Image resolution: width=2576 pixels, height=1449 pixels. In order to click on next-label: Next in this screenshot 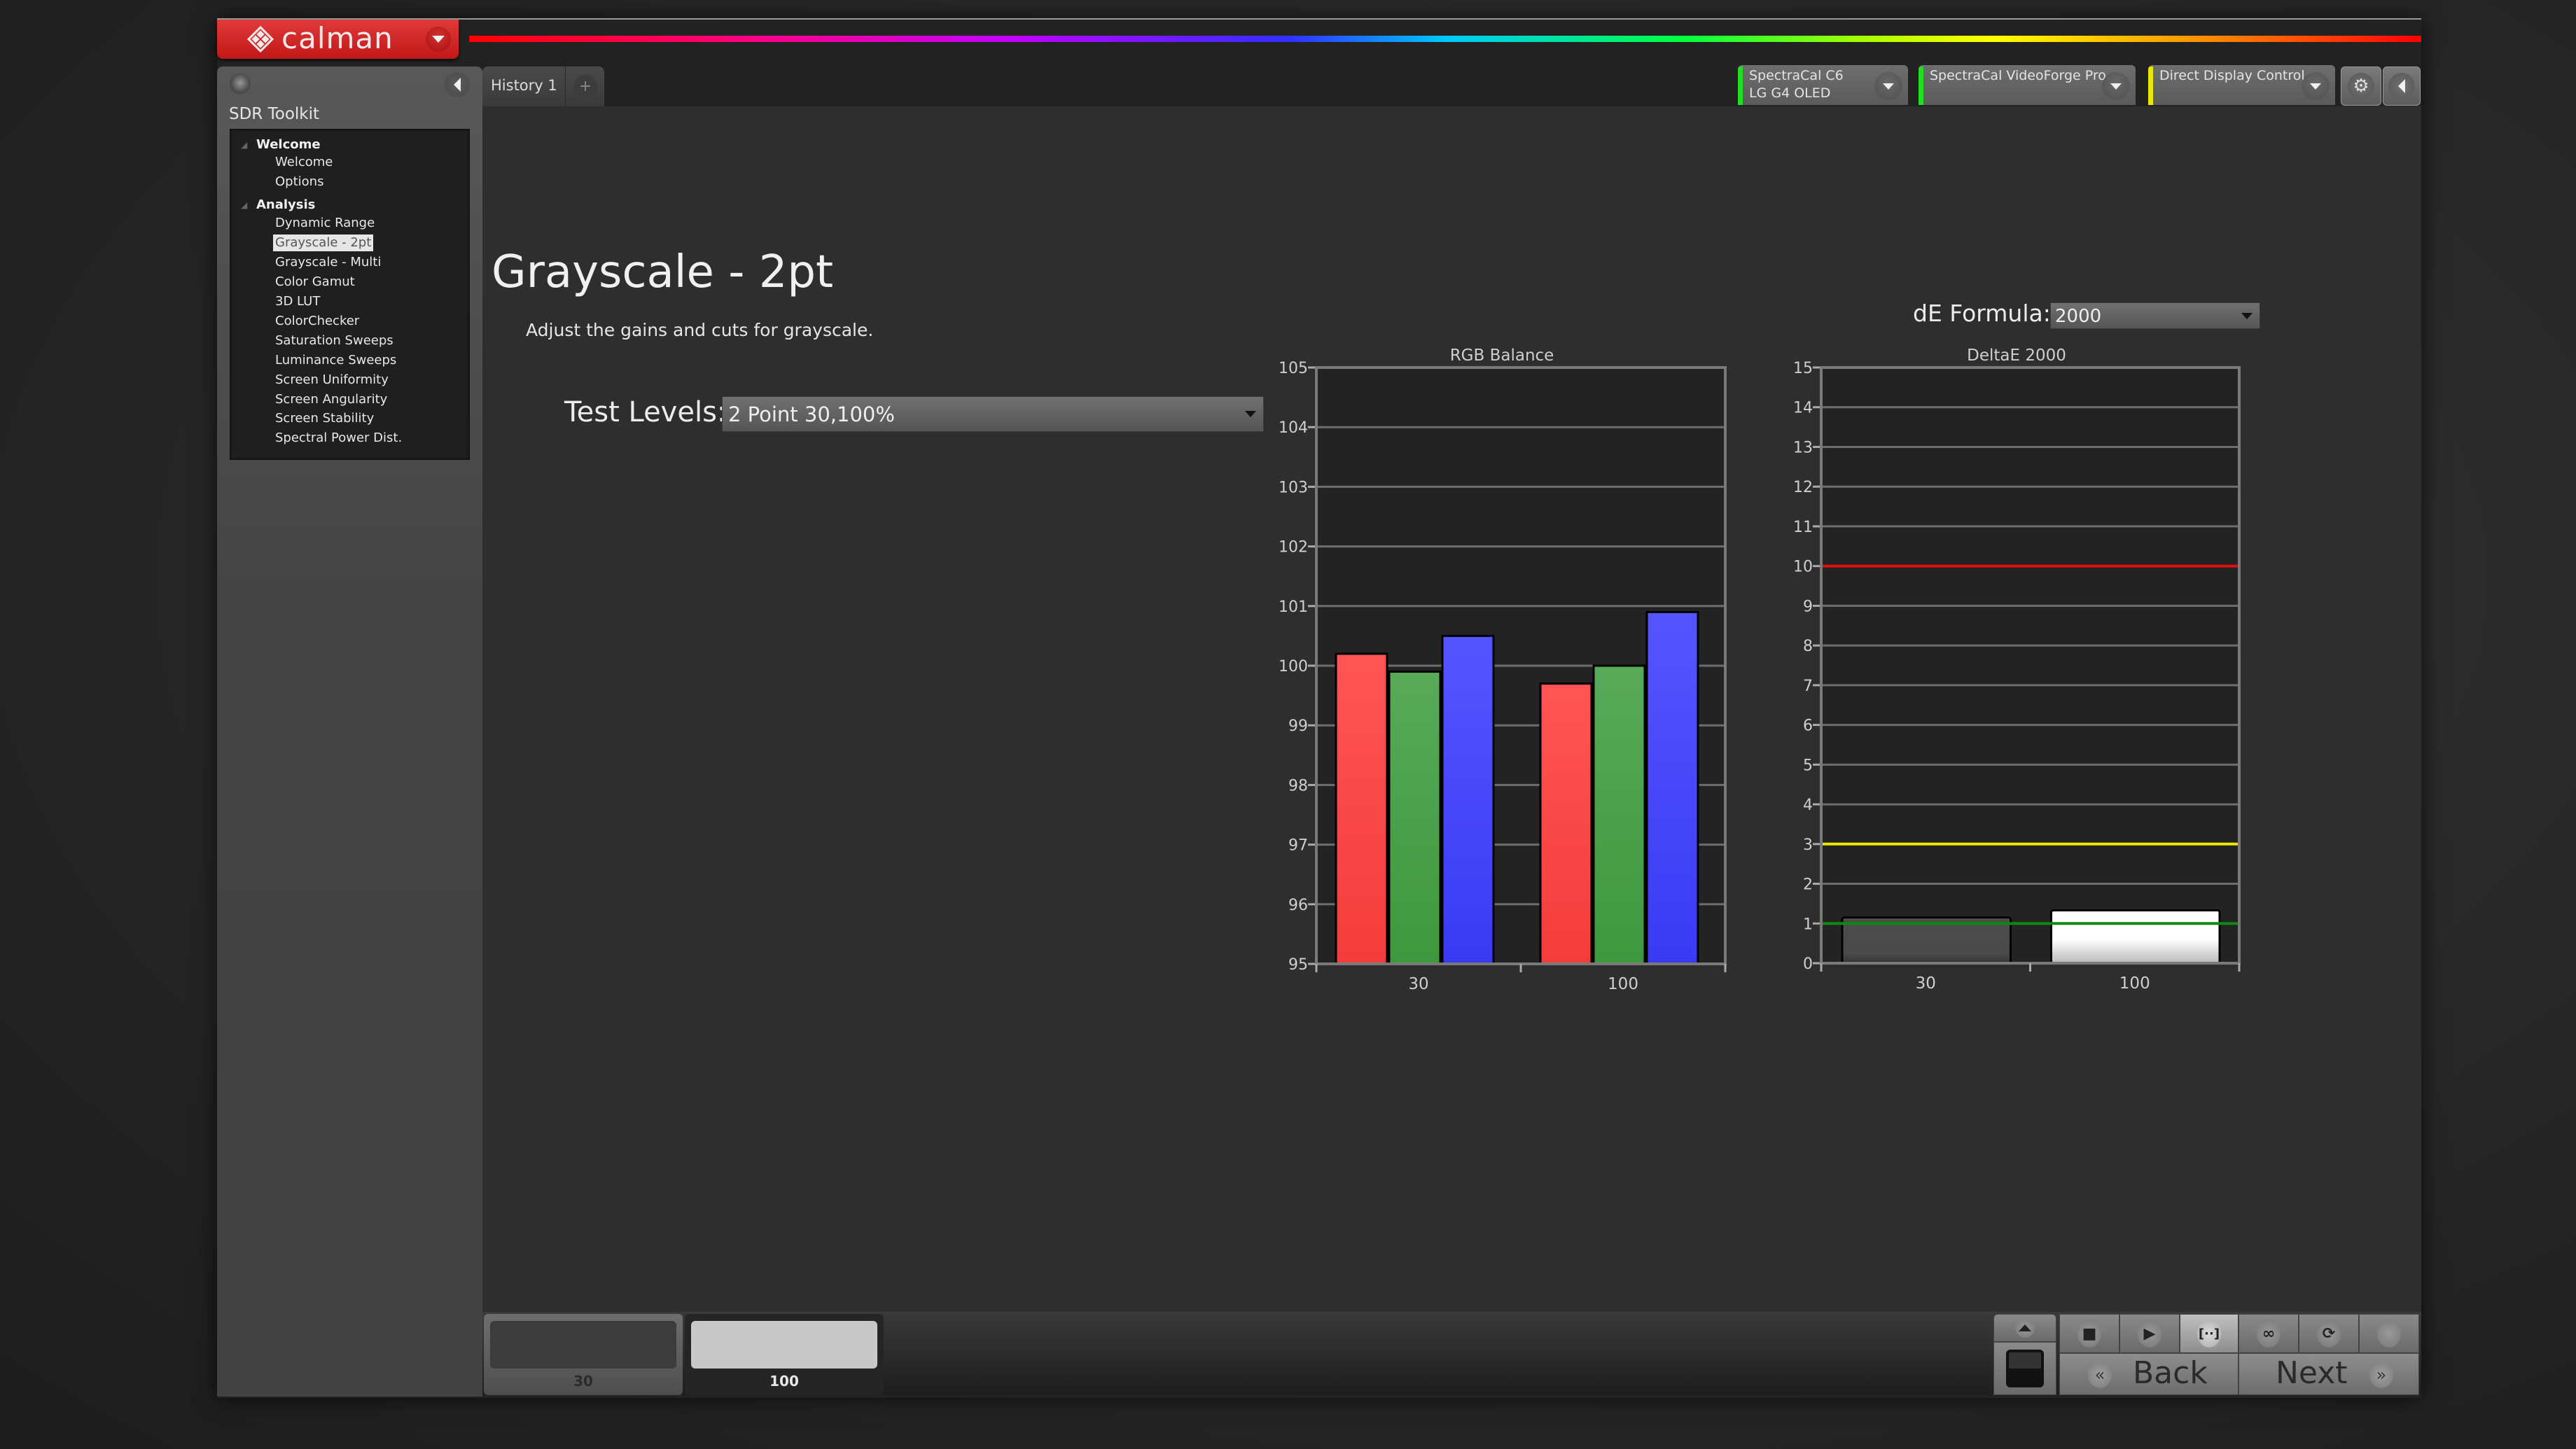, I will do `click(2312, 1373)`.